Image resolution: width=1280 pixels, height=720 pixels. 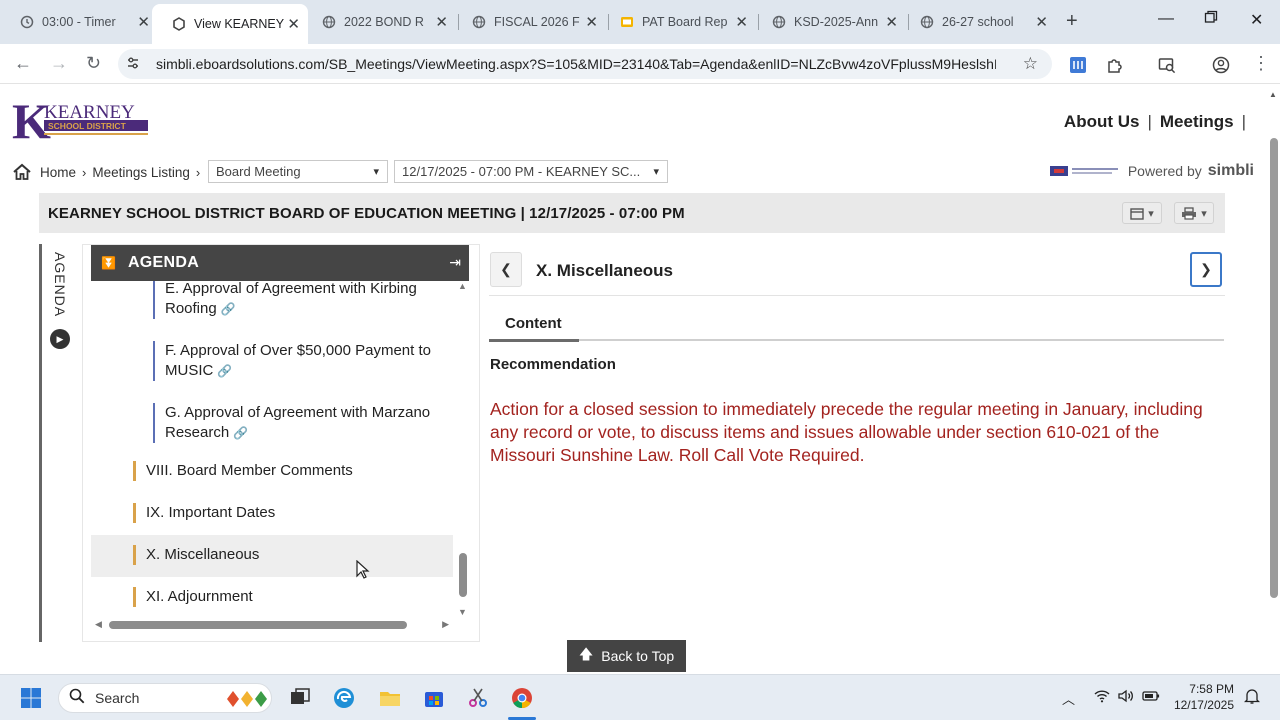 What do you see at coordinates (529, 22) in the screenshot?
I see `browser-tab: FISCAL 2026 F ✕` at bounding box center [529, 22].